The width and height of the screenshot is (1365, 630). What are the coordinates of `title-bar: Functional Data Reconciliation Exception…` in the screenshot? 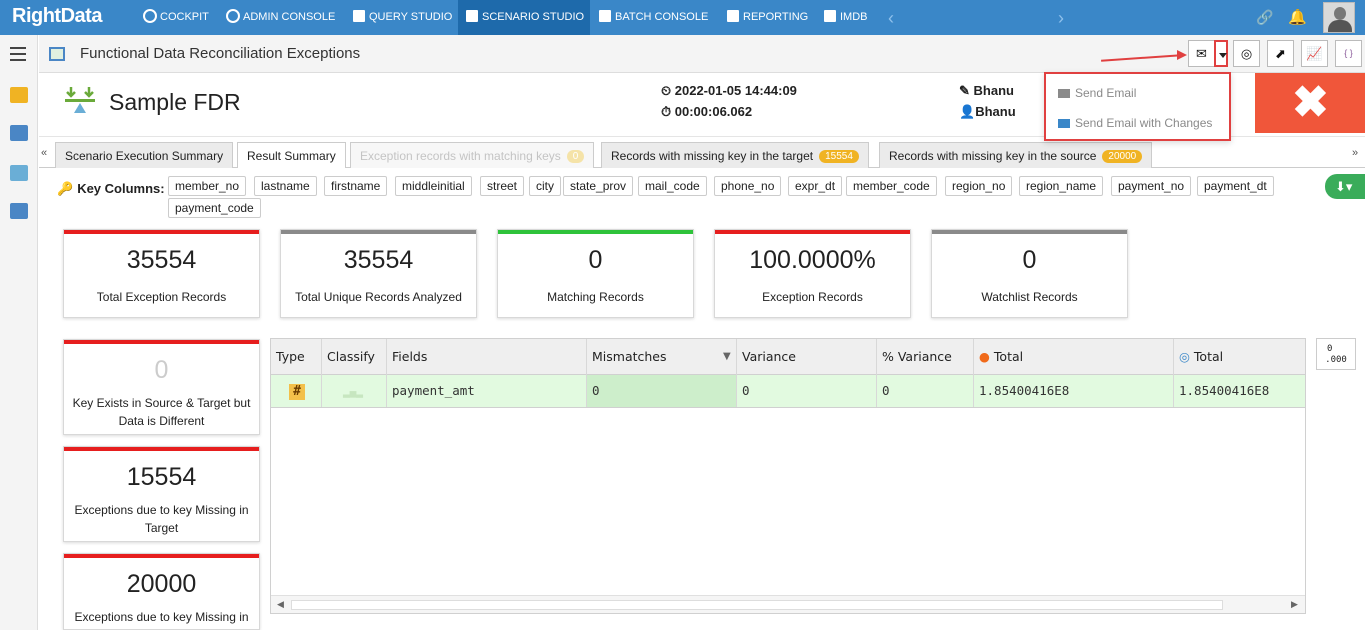 It's located at (702, 54).